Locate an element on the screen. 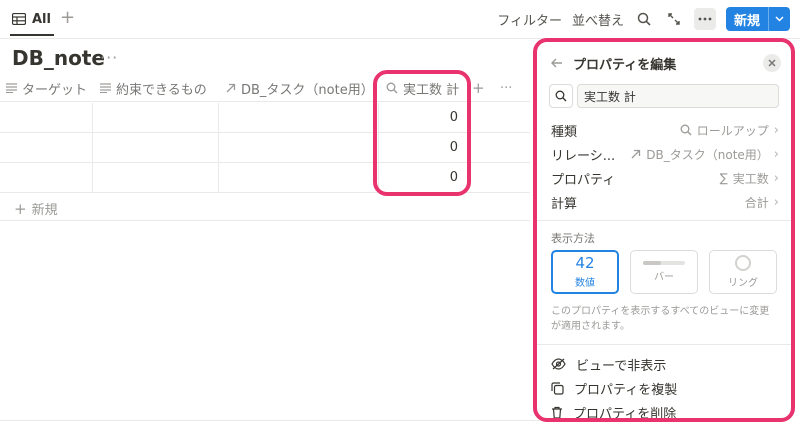  more-options-button is located at coordinates (704, 19).